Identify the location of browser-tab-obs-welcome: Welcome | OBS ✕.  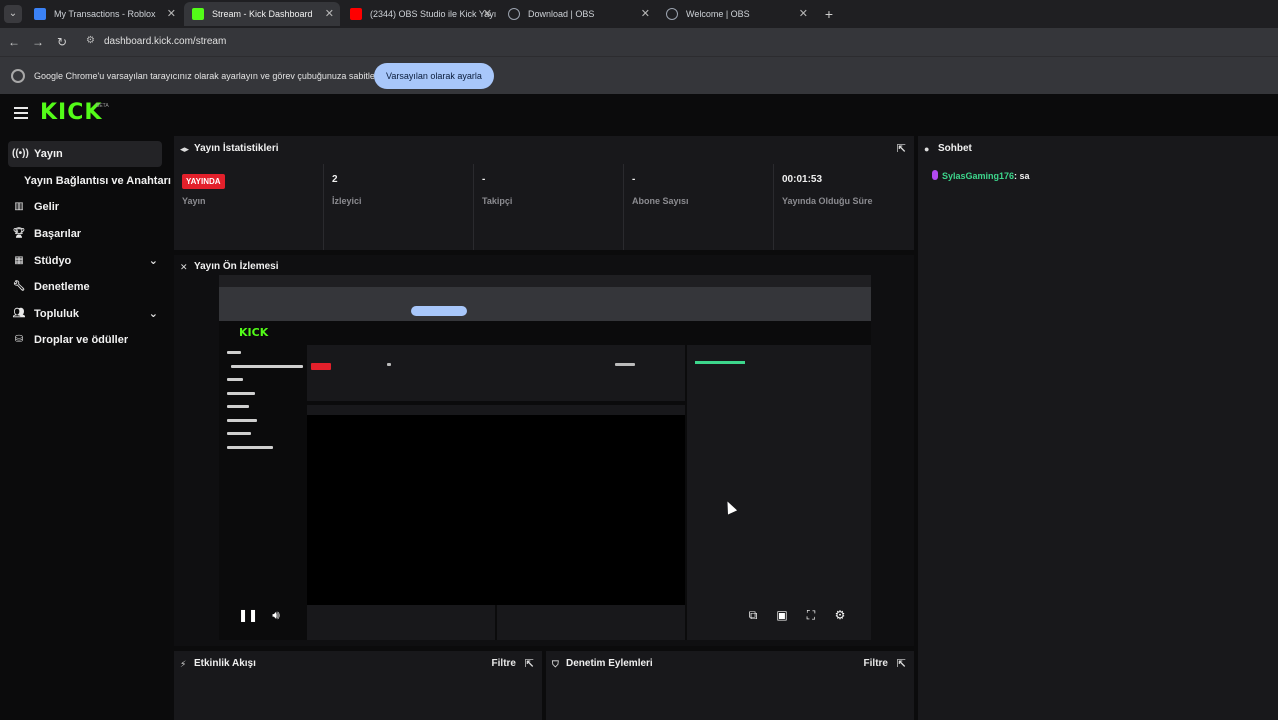
(736, 14).